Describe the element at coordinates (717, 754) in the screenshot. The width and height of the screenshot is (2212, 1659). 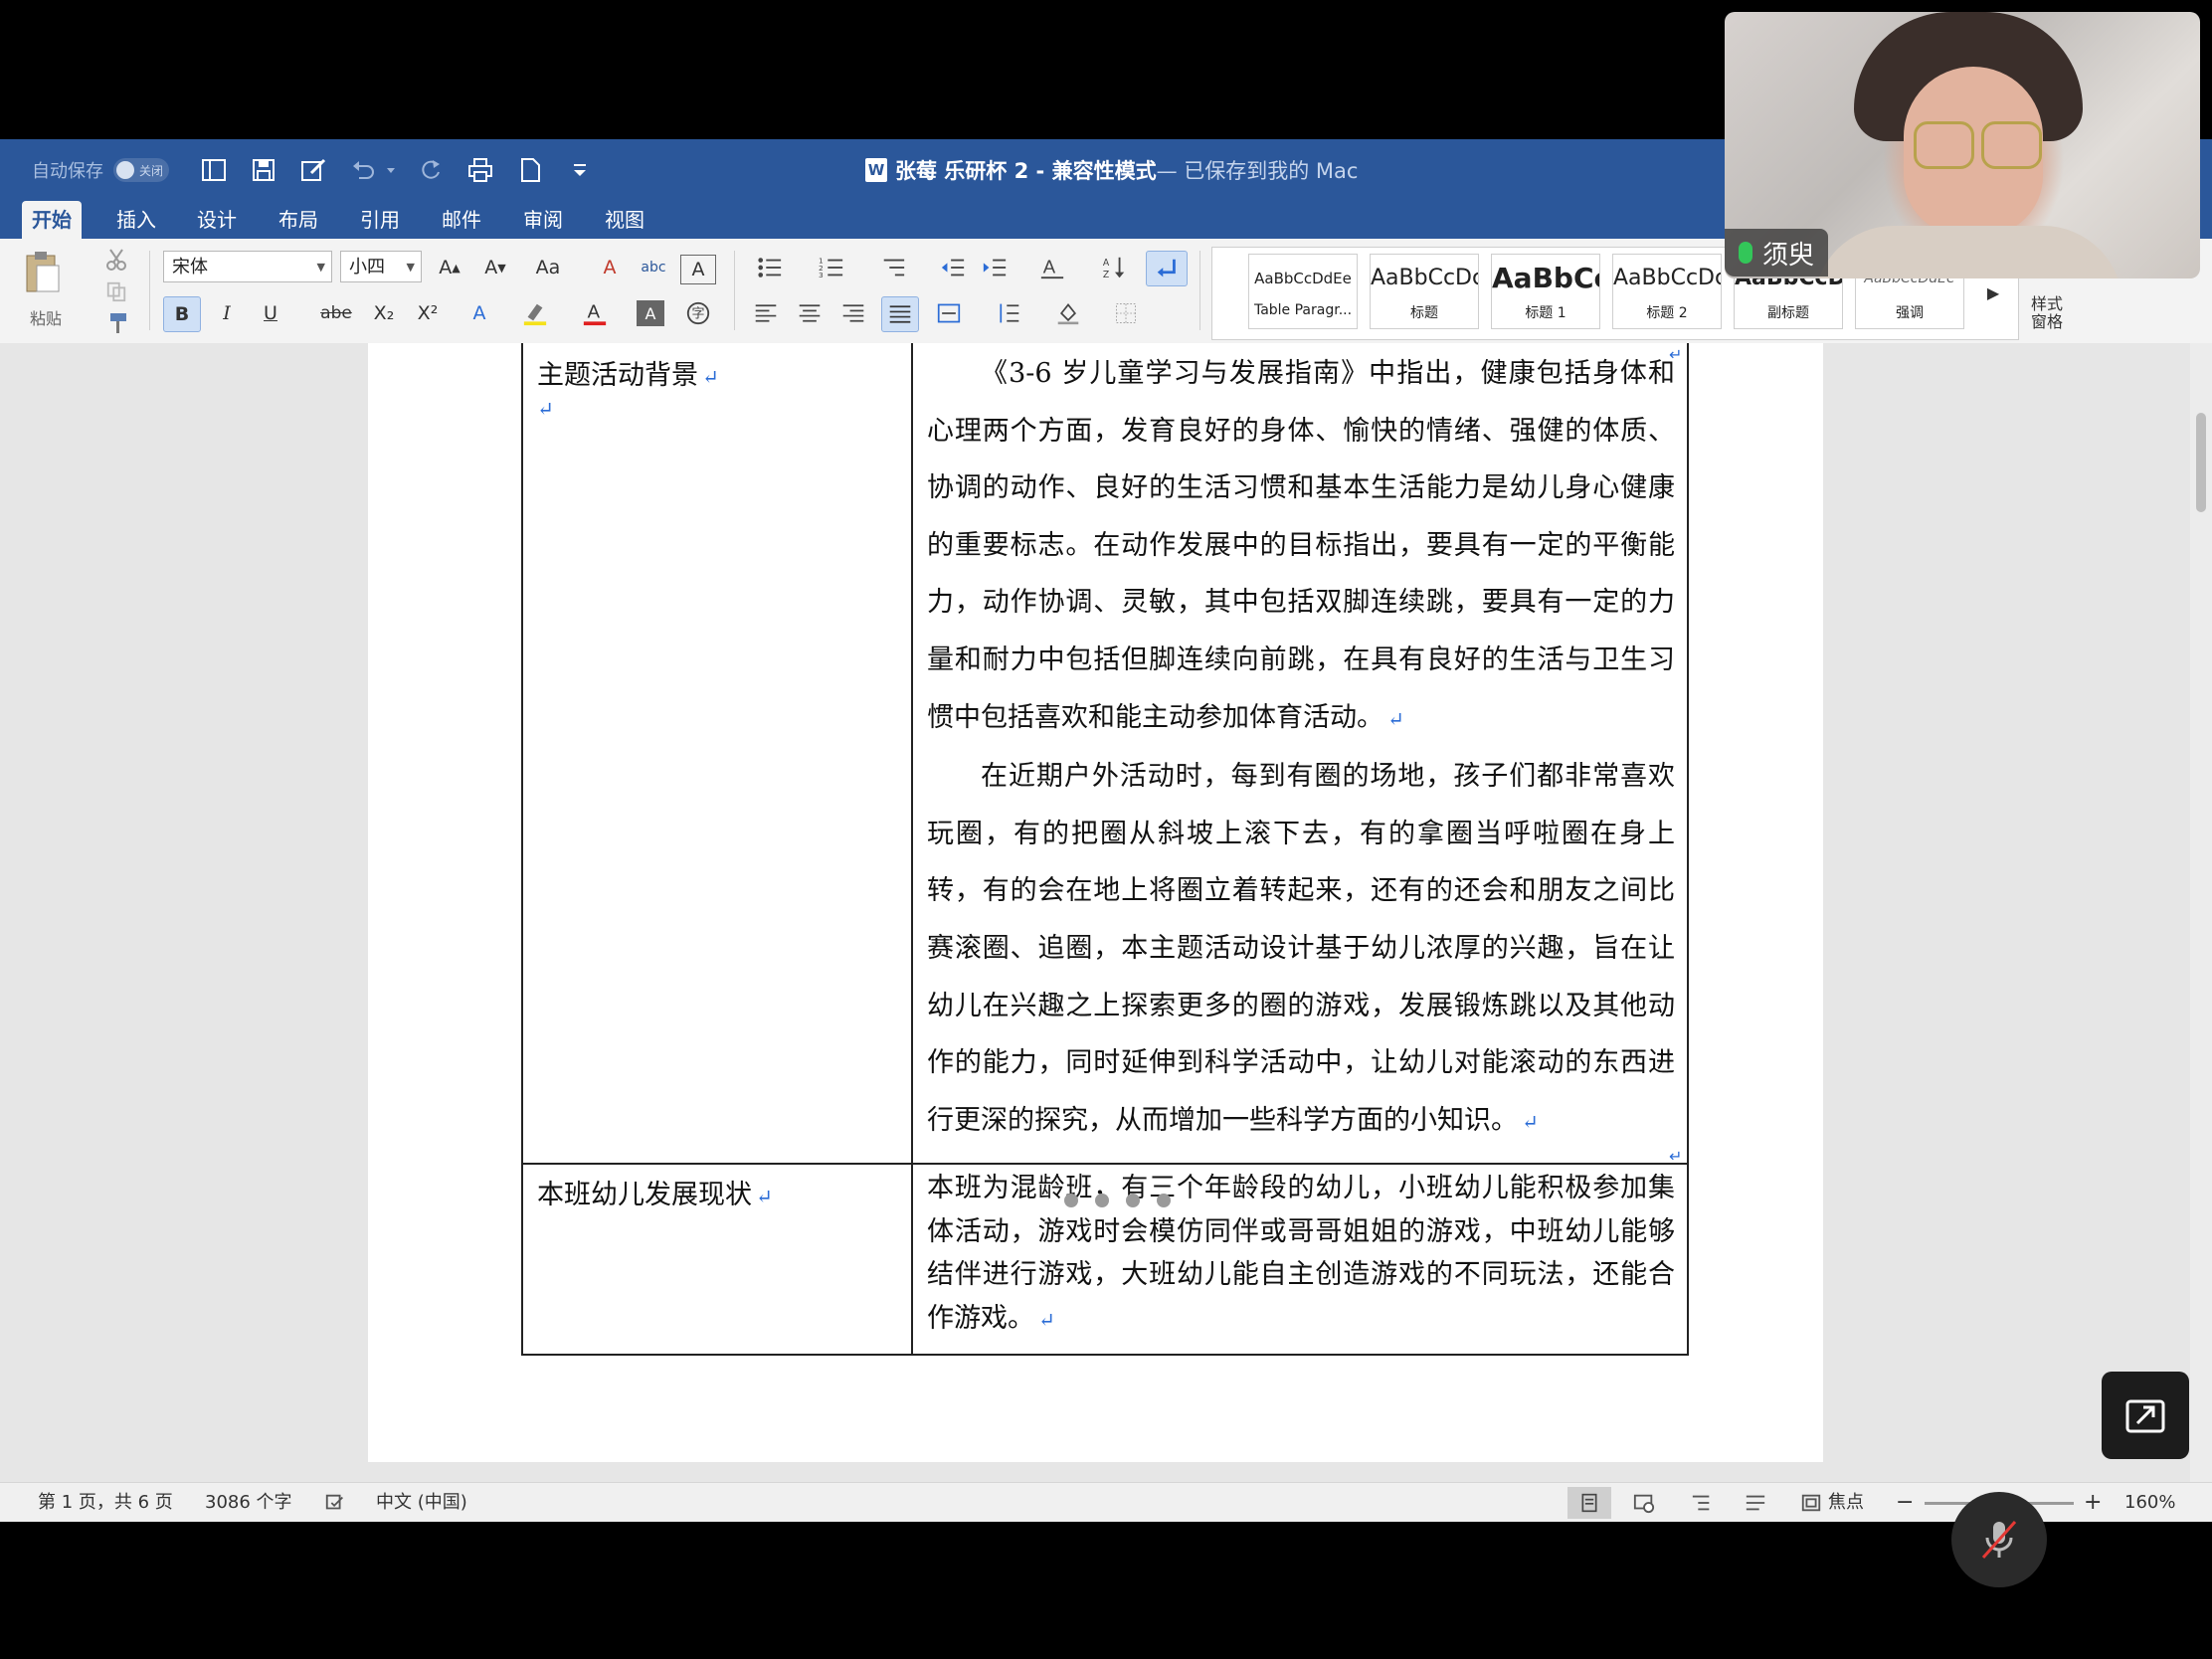
I see `table-cell-label: 主题活动背景 ↵ ↵` at that location.